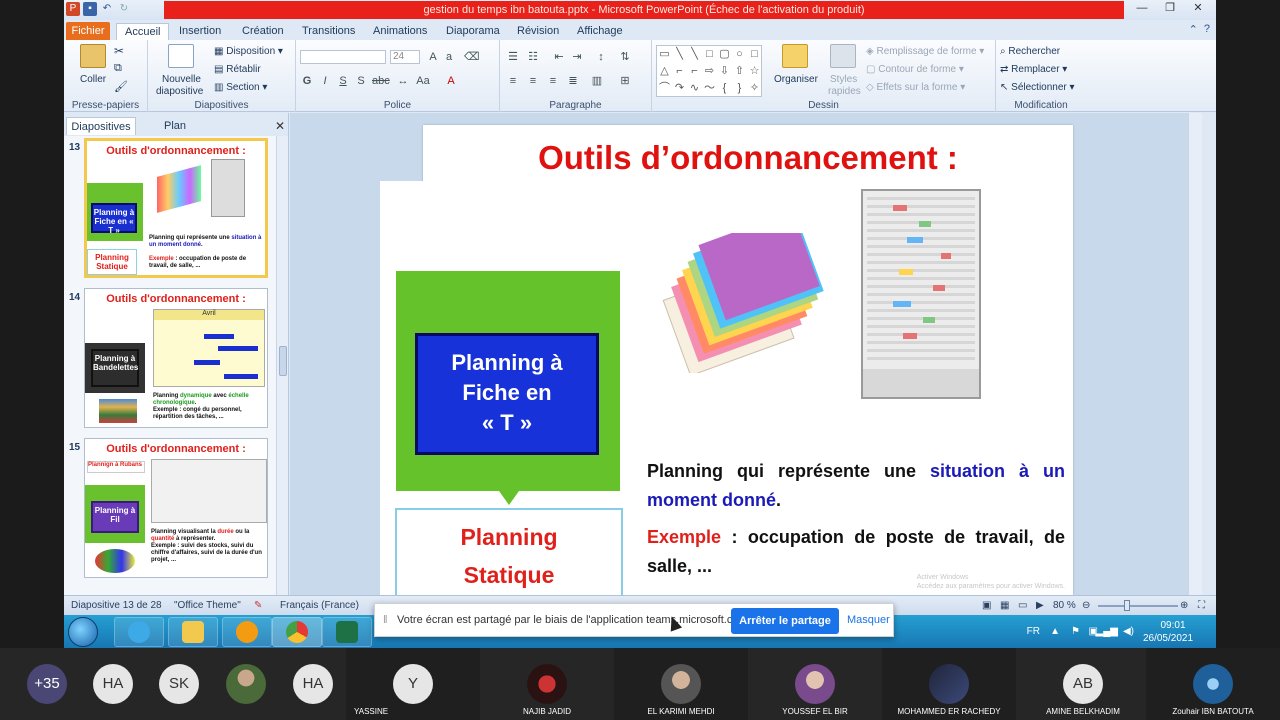  What do you see at coordinates (237, 69) in the screenshot?
I see `reset-button: ▤ Rétablir` at bounding box center [237, 69].